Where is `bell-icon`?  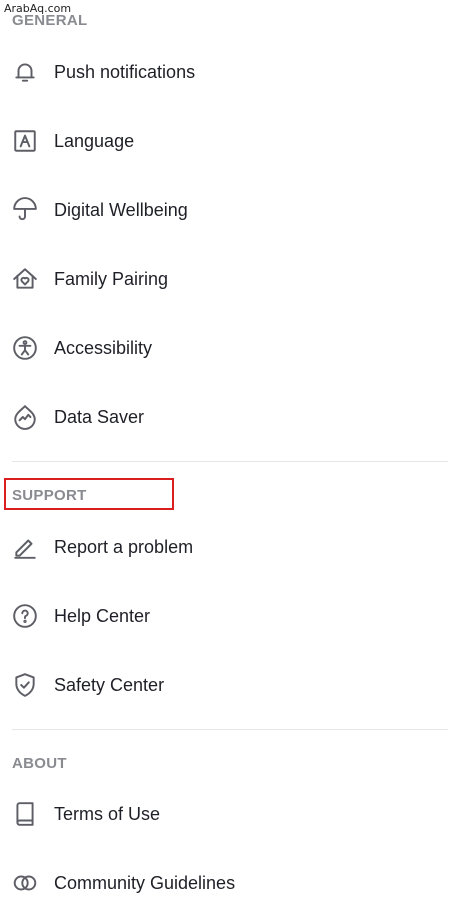
bell-icon is located at coordinates (25, 72).